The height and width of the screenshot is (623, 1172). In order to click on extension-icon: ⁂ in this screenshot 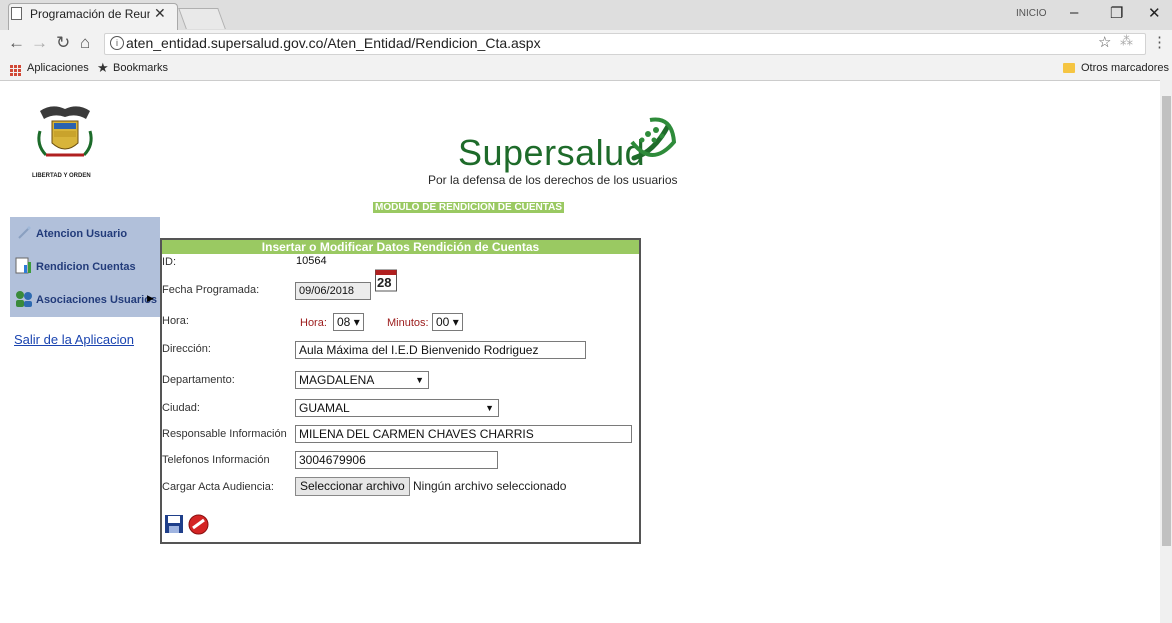, I will do `click(1126, 41)`.